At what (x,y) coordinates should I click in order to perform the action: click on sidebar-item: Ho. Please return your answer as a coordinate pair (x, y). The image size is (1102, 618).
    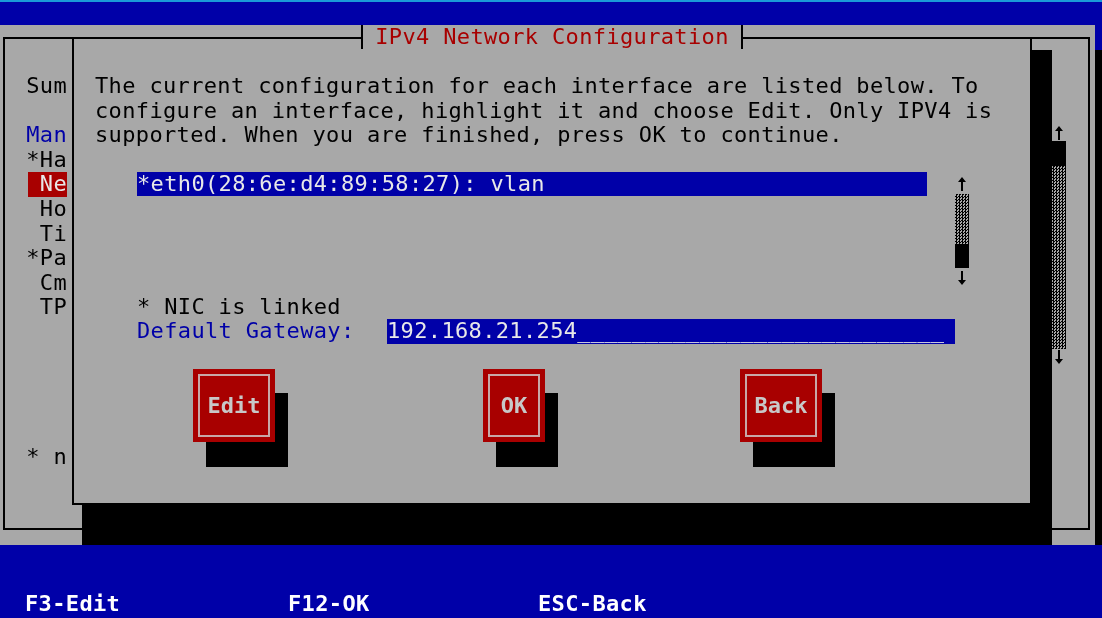
    Looking at the image, I should click on (53, 209).